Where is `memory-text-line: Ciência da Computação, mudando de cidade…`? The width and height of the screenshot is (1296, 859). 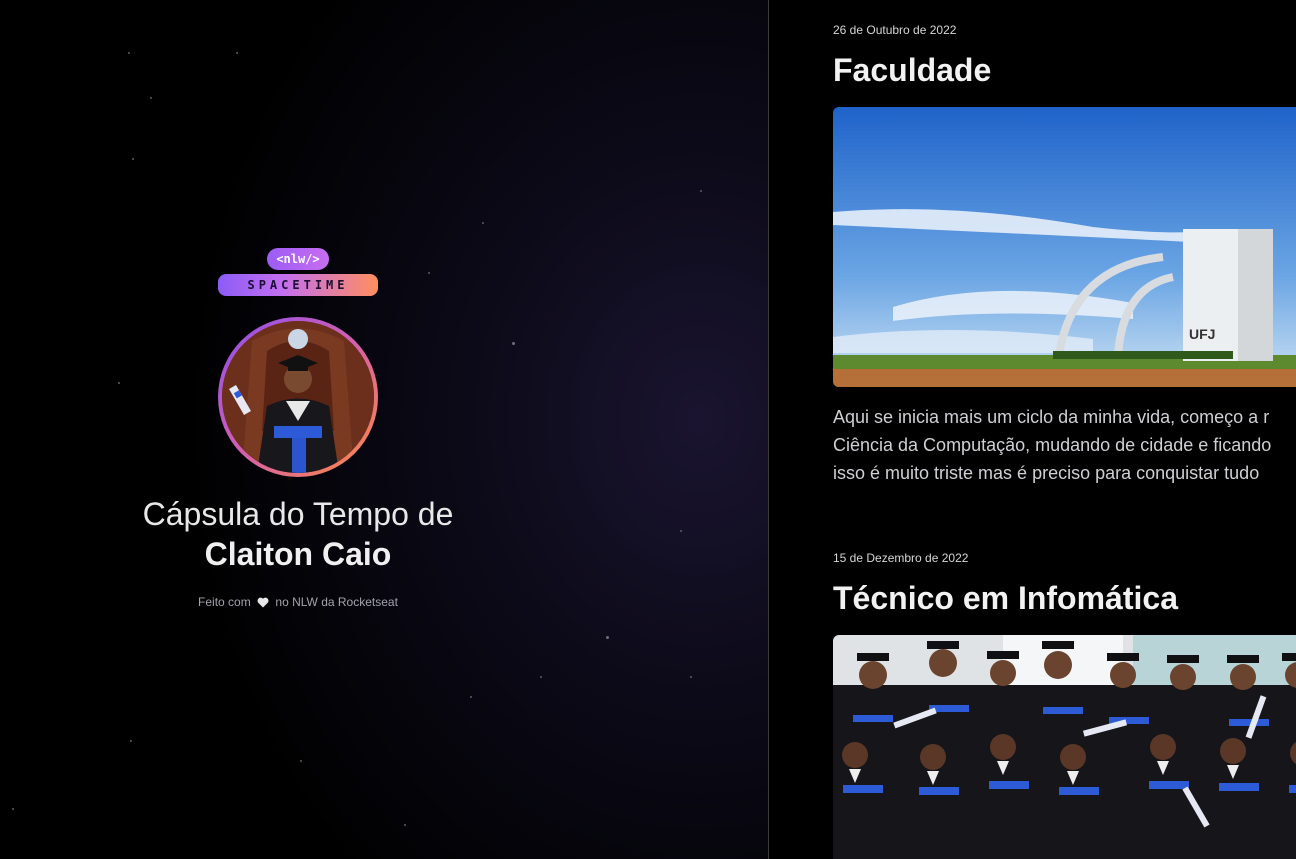
memory-text-line: Ciência da Computação, mudando de cidade… is located at coordinates (1052, 445).